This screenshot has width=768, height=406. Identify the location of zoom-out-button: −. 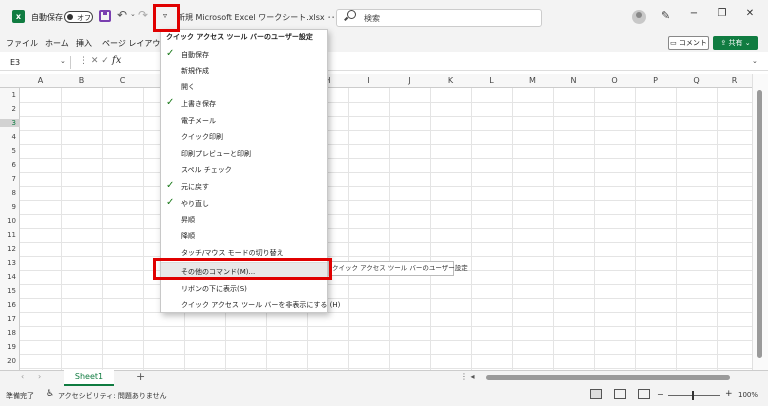
(660, 394).